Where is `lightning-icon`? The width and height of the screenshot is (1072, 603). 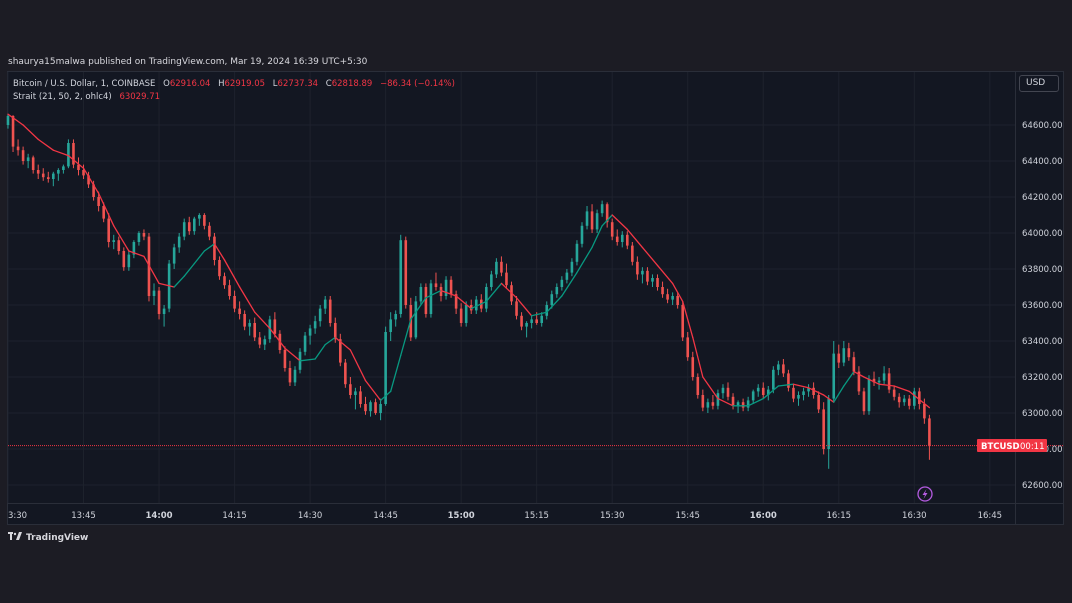
lightning-icon is located at coordinates (925, 494).